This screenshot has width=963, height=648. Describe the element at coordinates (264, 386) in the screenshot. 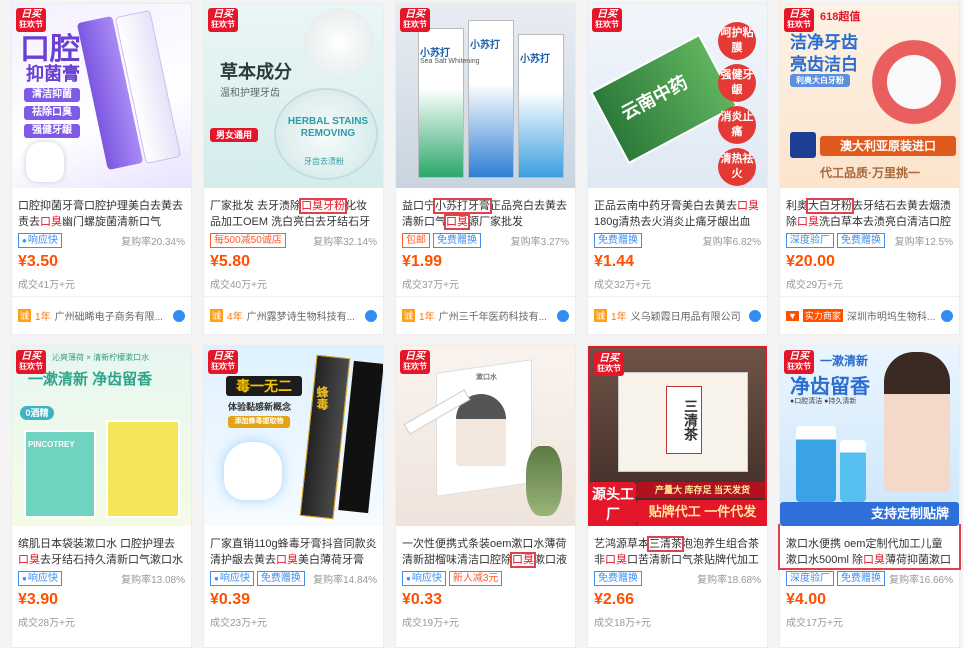

I see `image-headline: 毒一无二` at that location.